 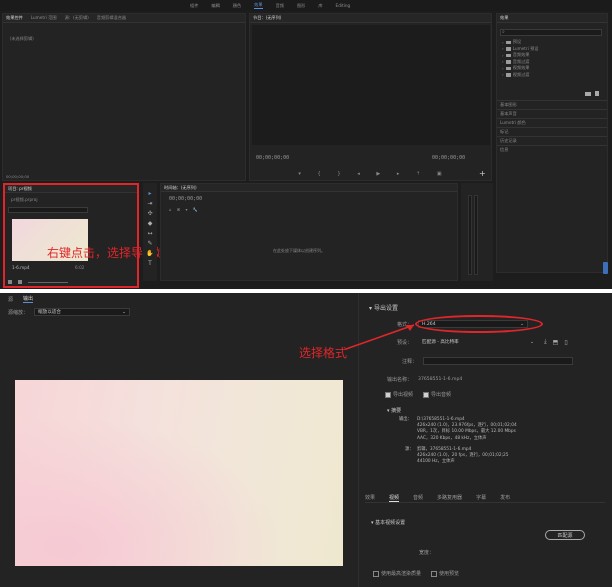 What do you see at coordinates (552, 75) in the screenshot?
I see `tree-item: › 视频过渡` at bounding box center [552, 75].